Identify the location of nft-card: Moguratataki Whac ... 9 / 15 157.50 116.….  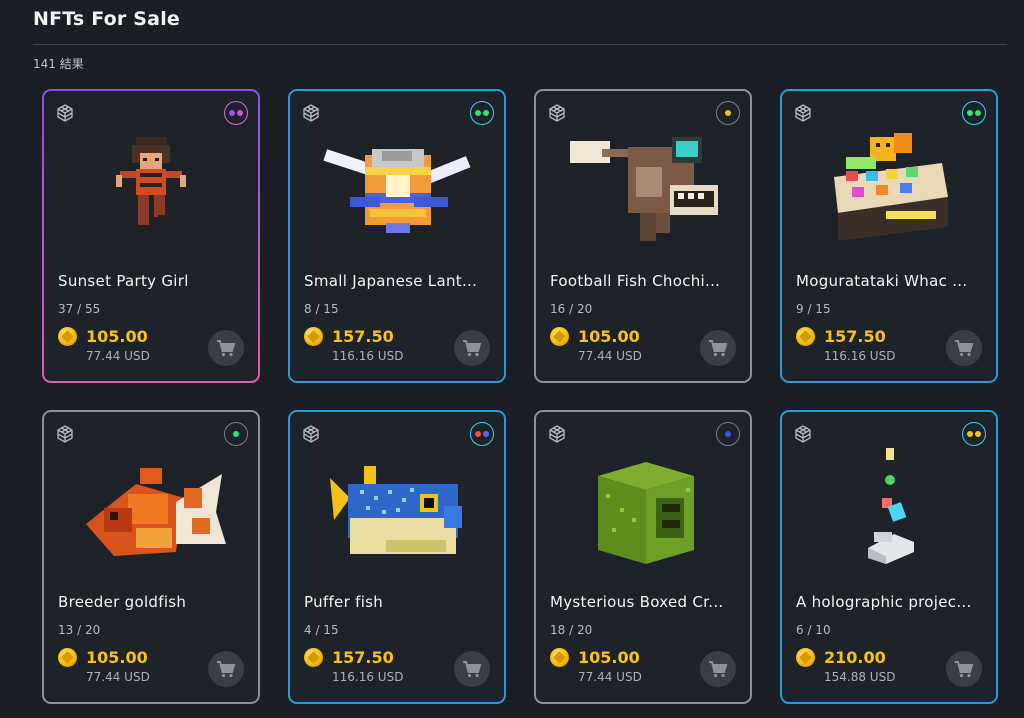
(889, 236).